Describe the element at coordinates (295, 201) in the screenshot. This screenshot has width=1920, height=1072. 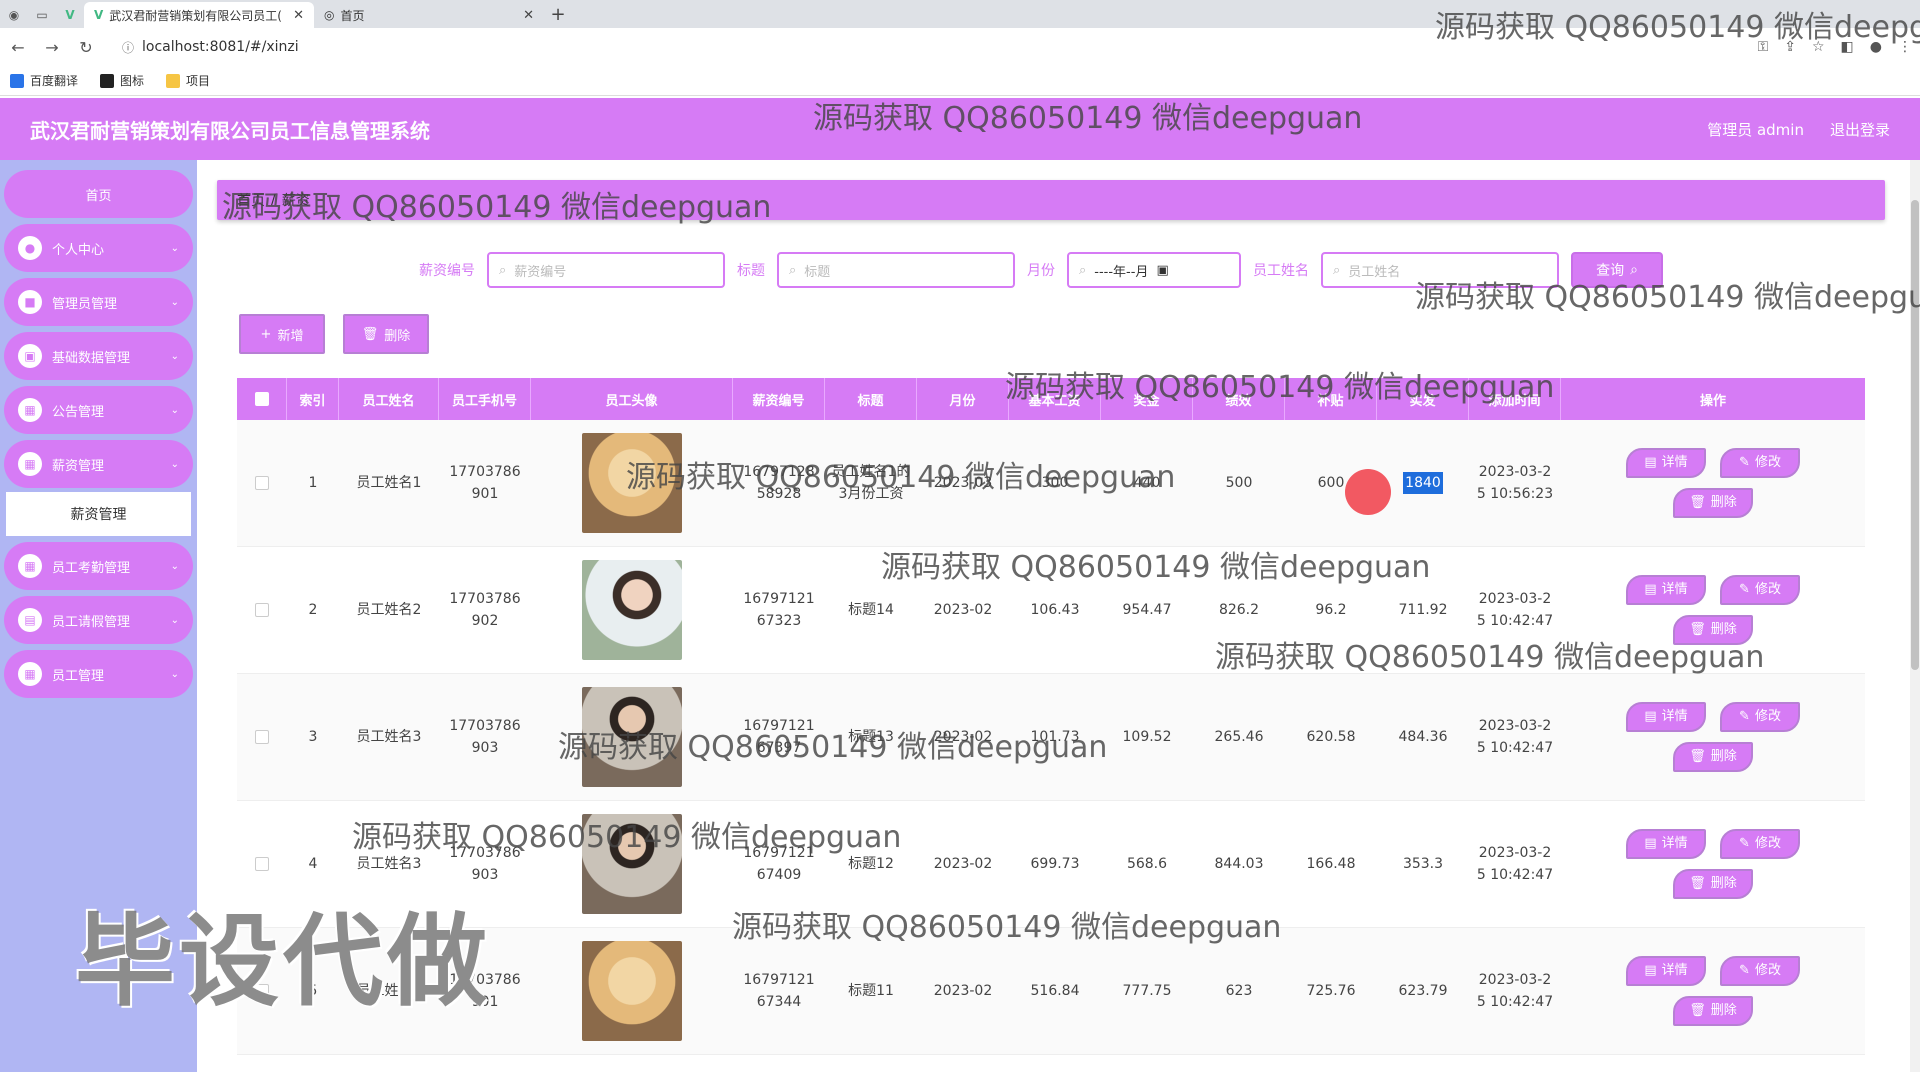
I see `breadcrumb-current: 薪资` at that location.